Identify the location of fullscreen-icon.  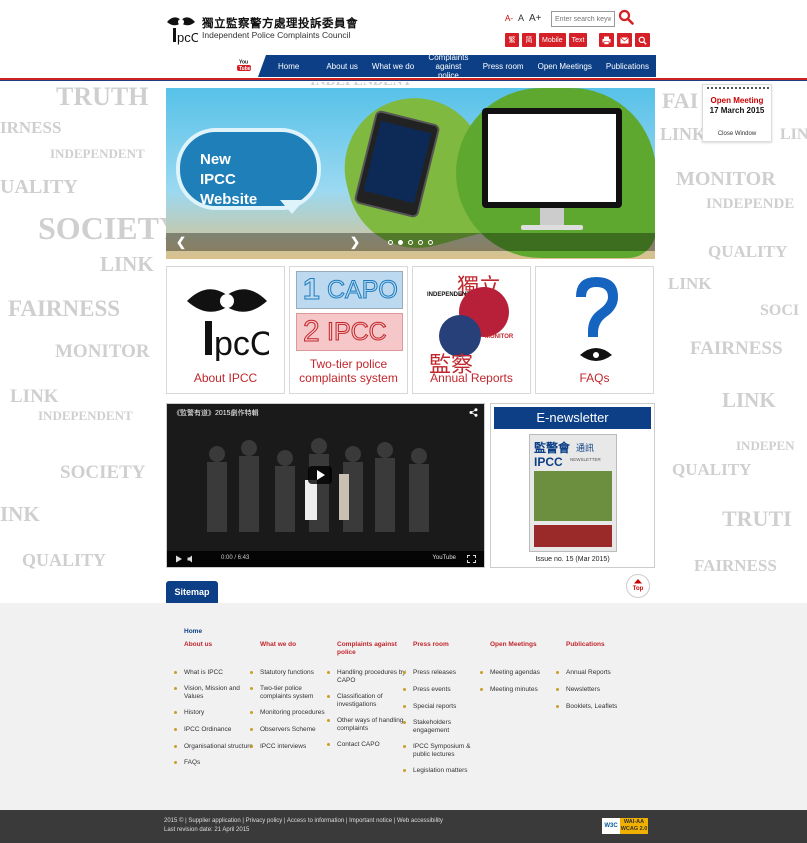
(471, 559).